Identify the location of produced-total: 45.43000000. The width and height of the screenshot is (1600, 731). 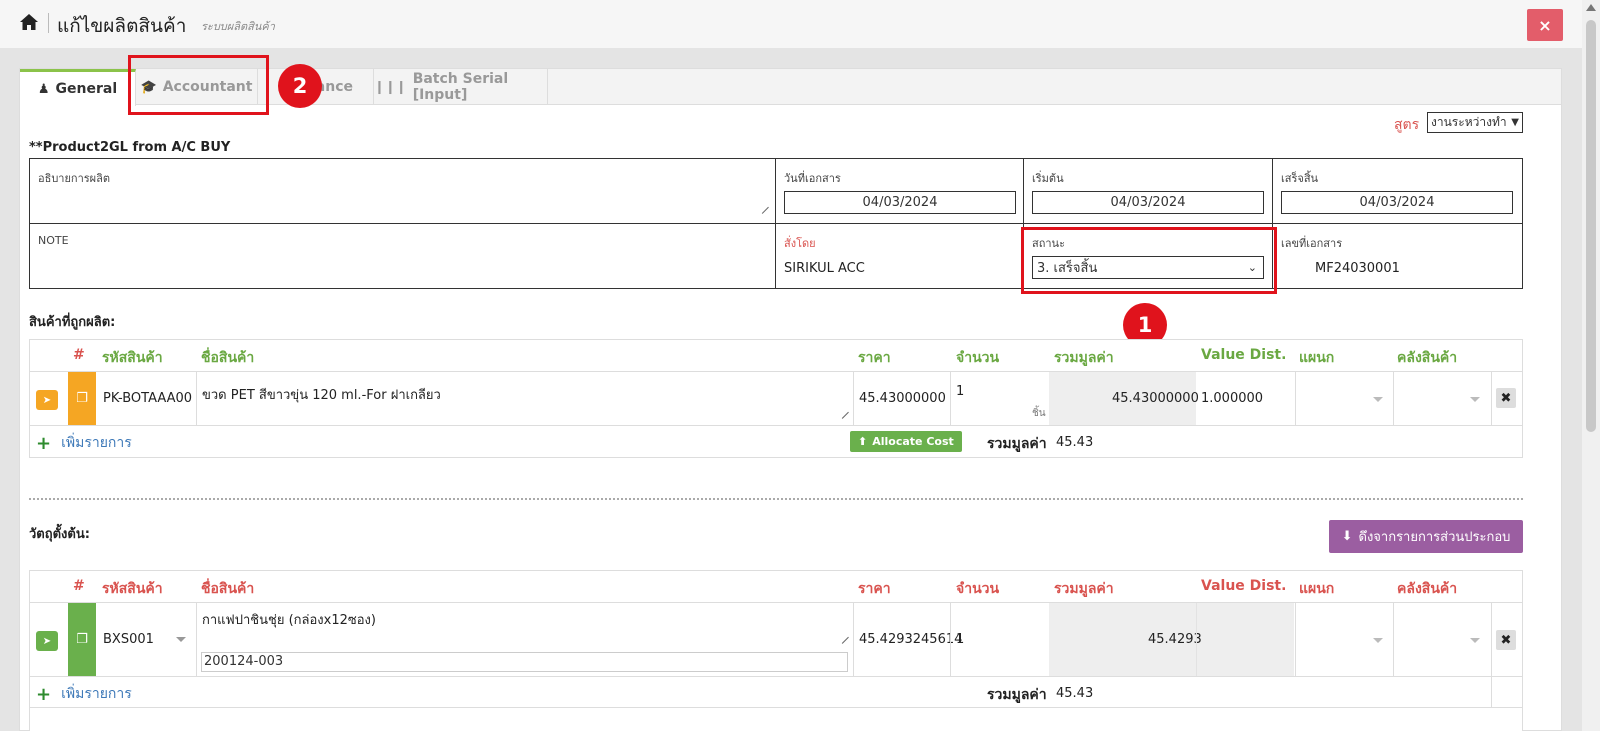
(1155, 398).